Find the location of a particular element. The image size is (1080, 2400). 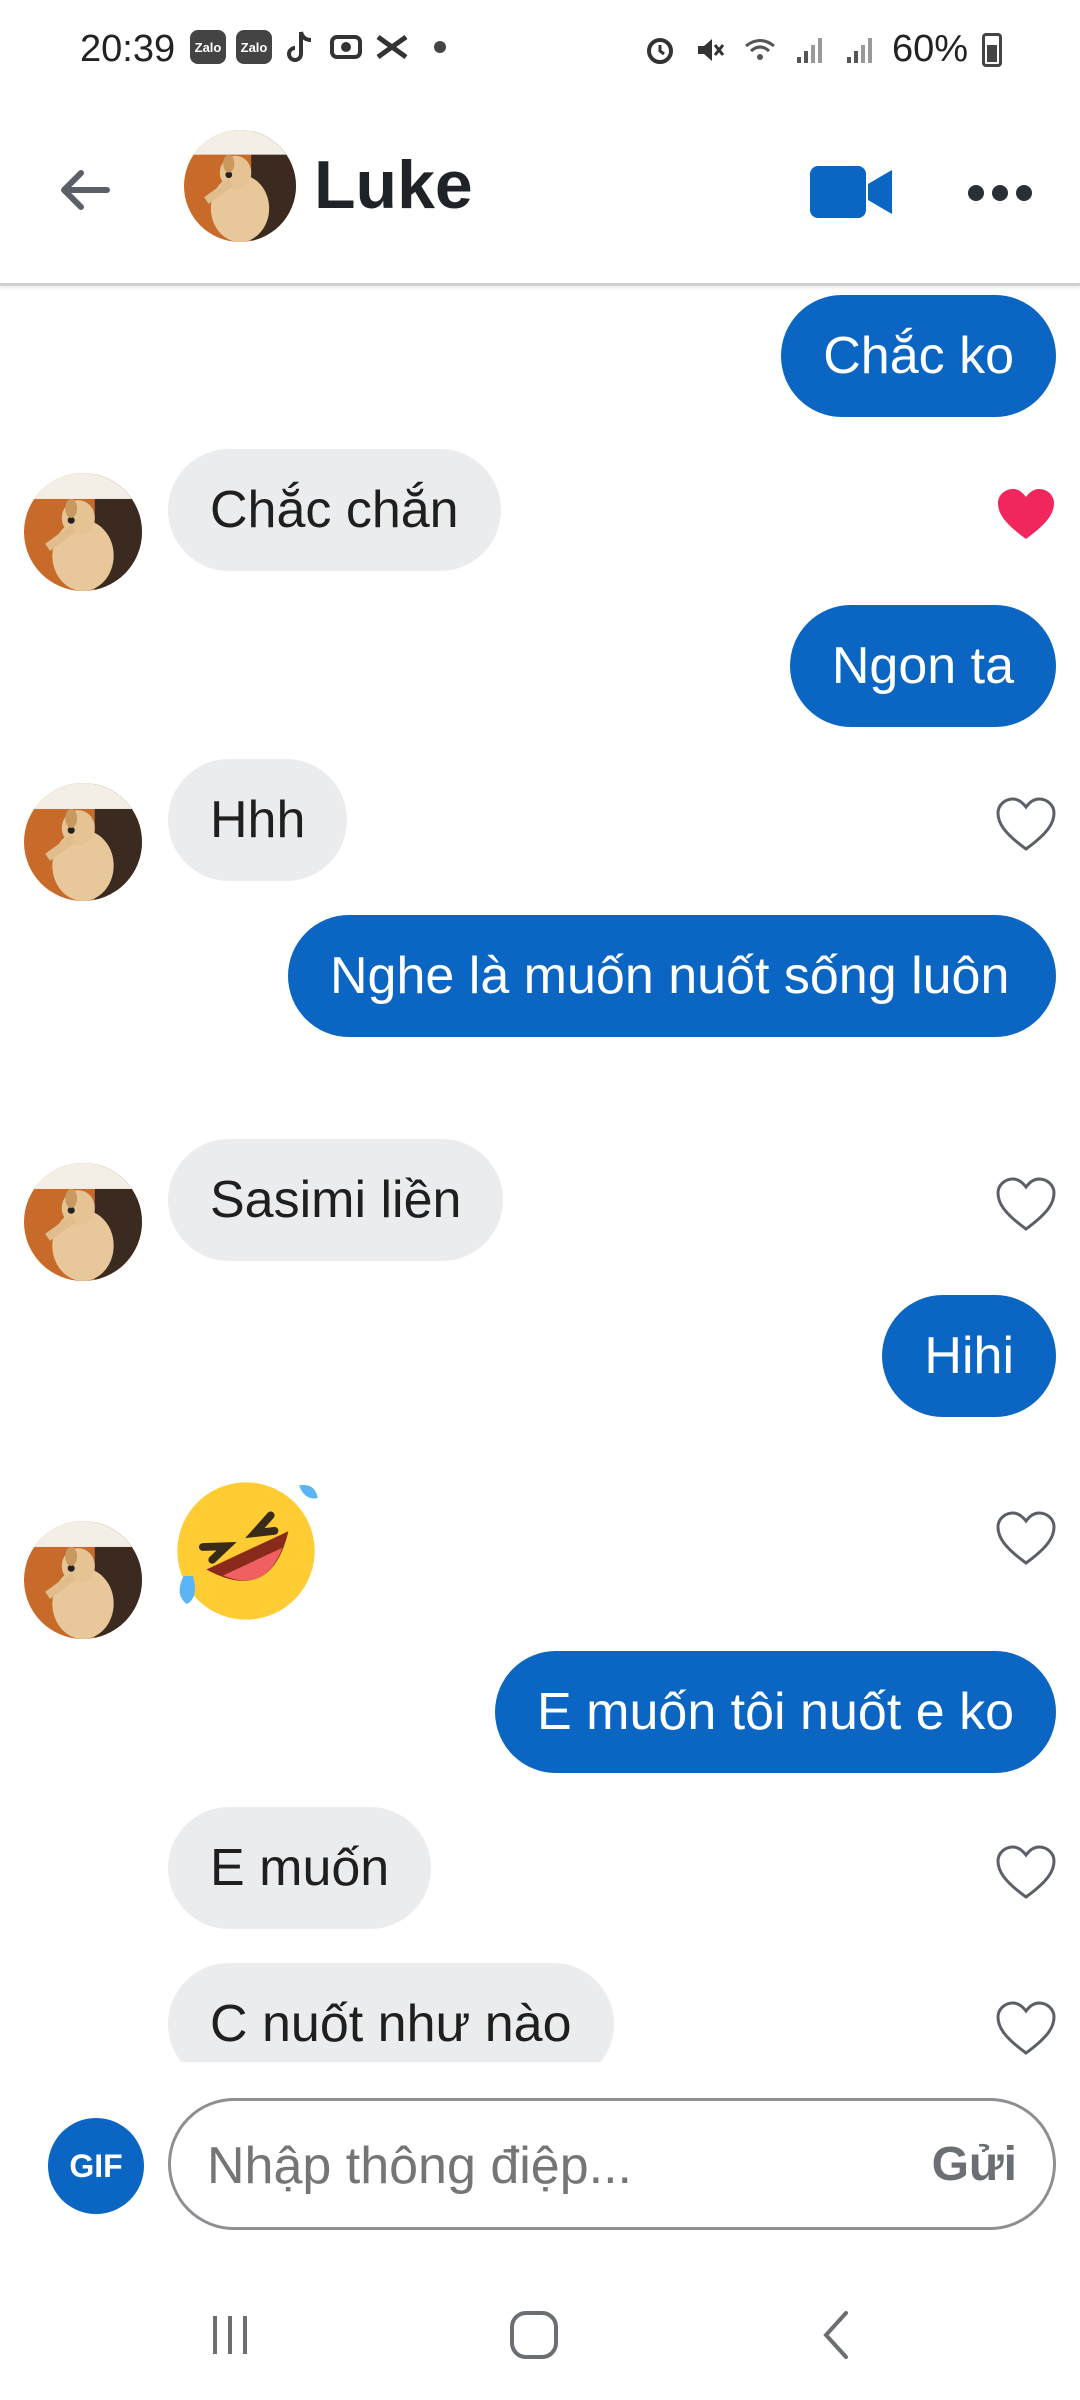

gif-button: GIF is located at coordinates (96, 2166).